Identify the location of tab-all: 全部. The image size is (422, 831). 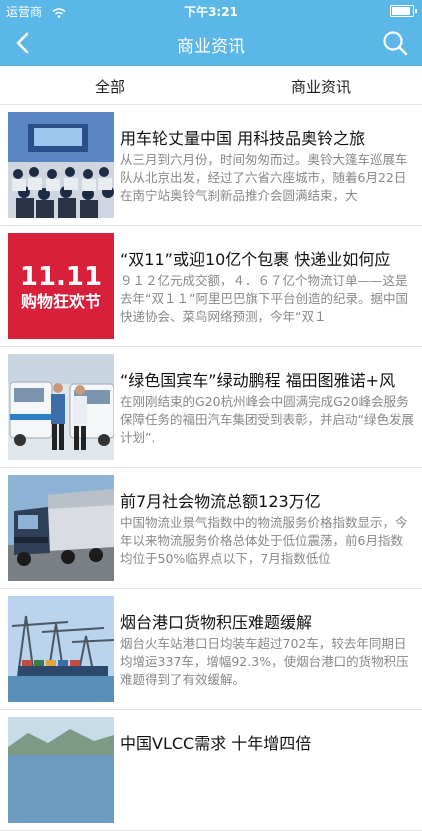
(110, 86).